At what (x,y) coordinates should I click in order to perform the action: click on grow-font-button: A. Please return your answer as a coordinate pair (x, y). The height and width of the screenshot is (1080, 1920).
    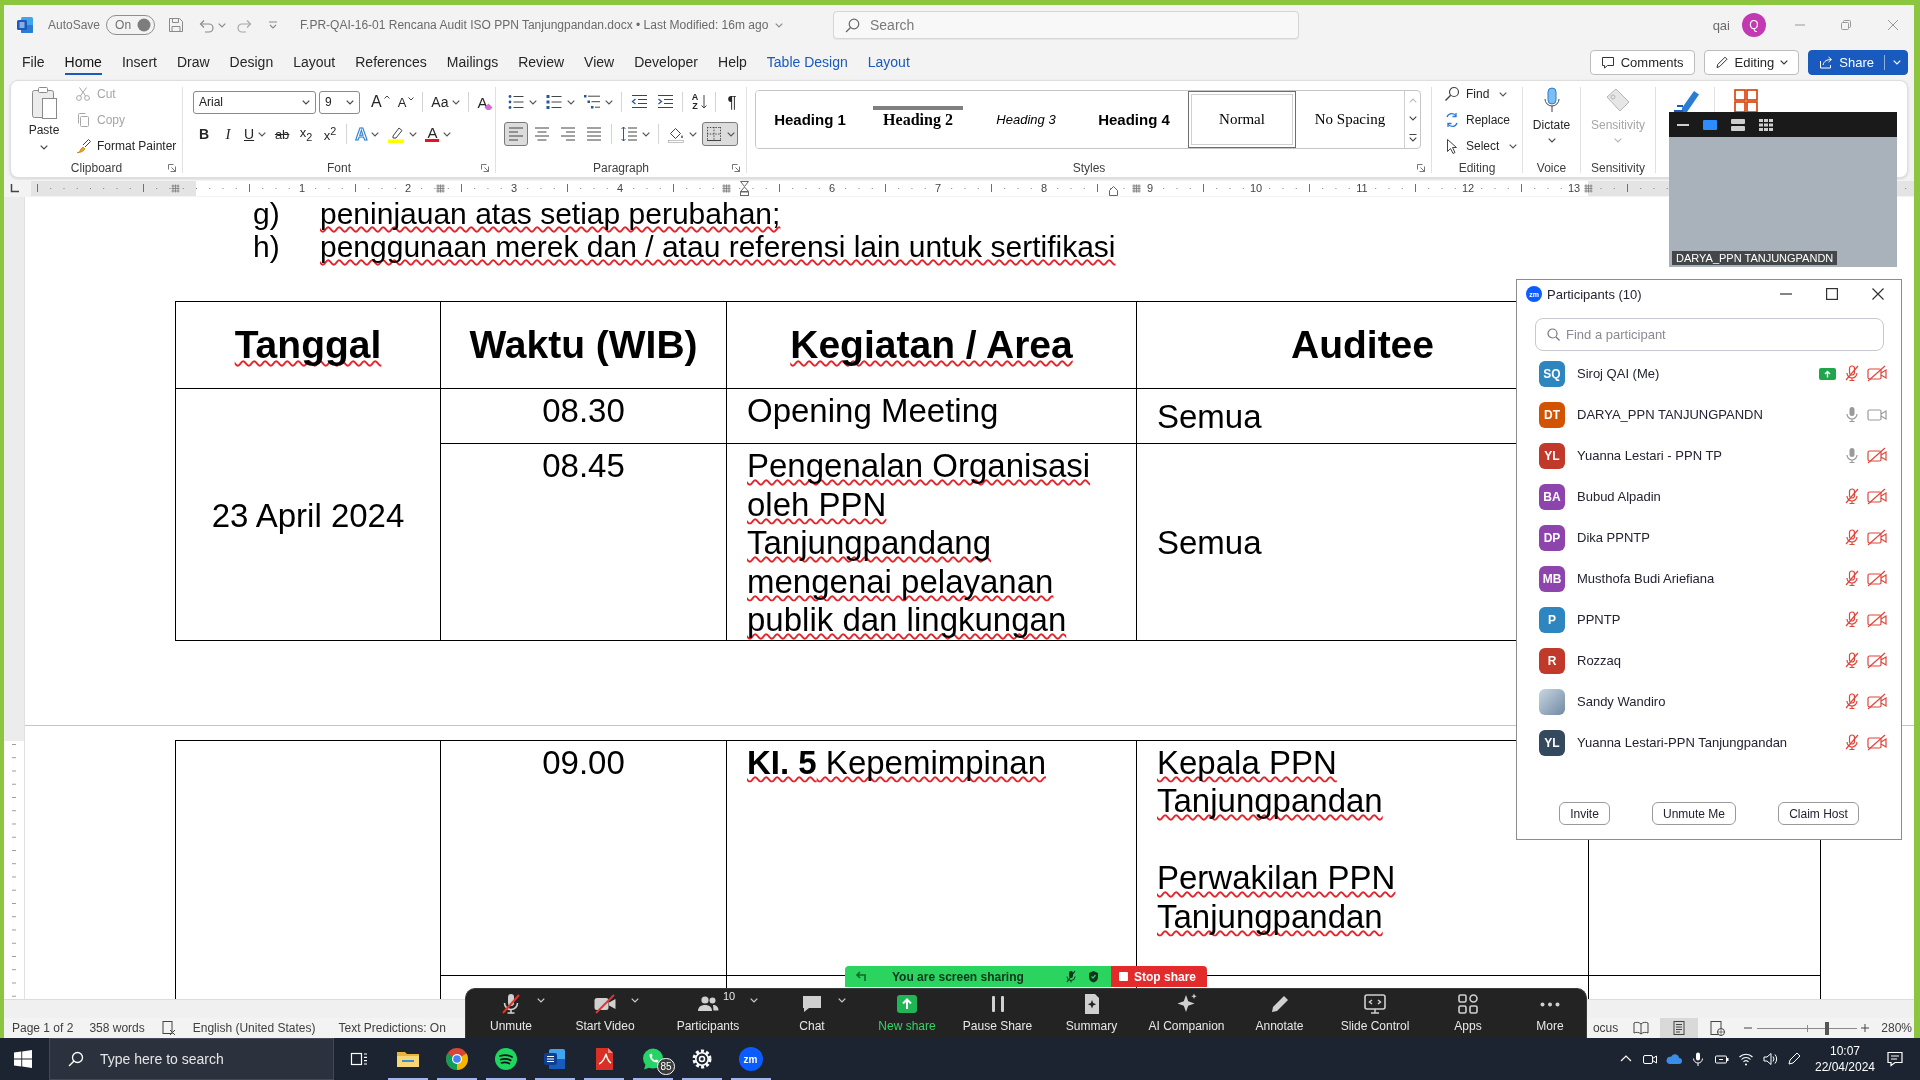
    Looking at the image, I should click on (380, 102).